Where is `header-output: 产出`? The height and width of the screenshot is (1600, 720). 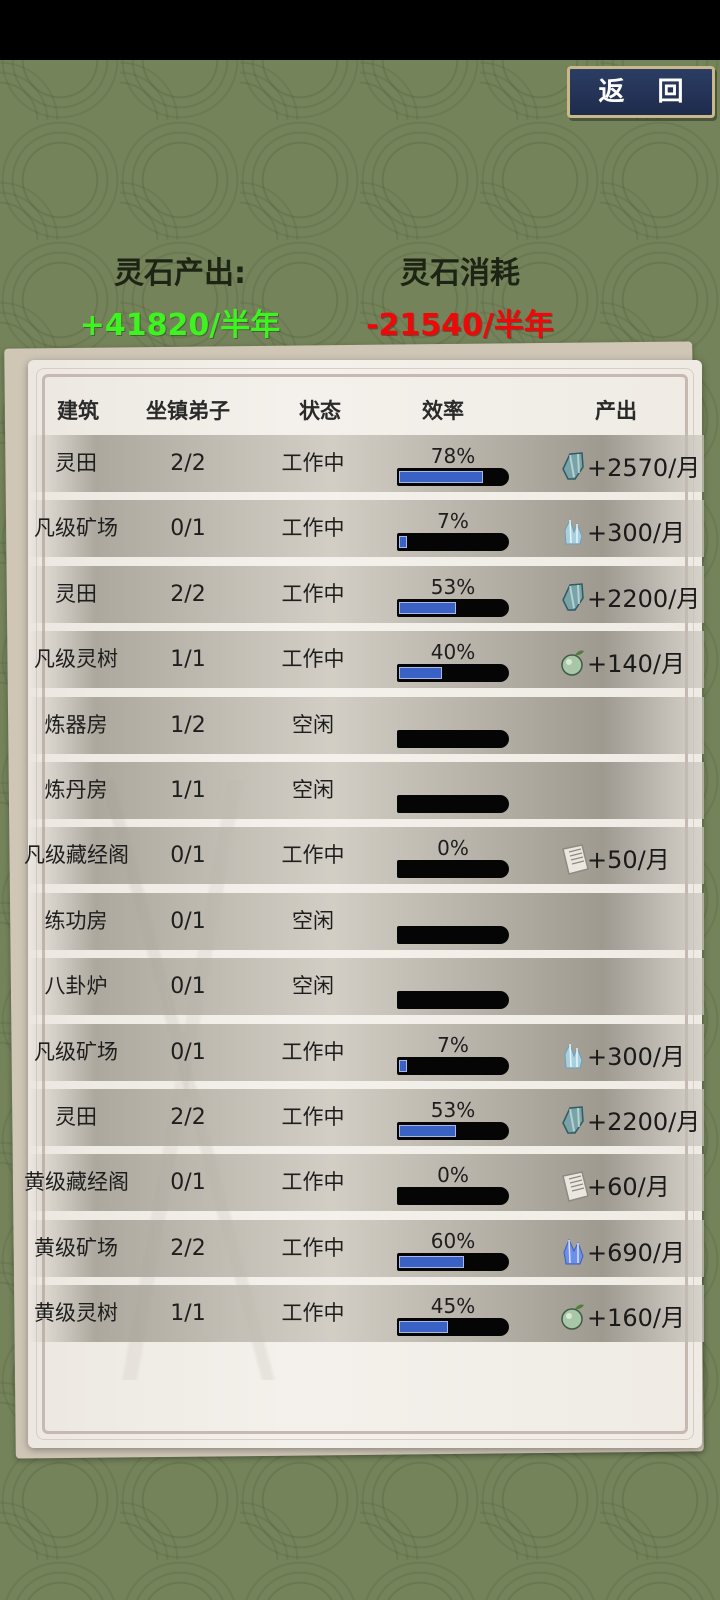 header-output: 产出 is located at coordinates (616, 411).